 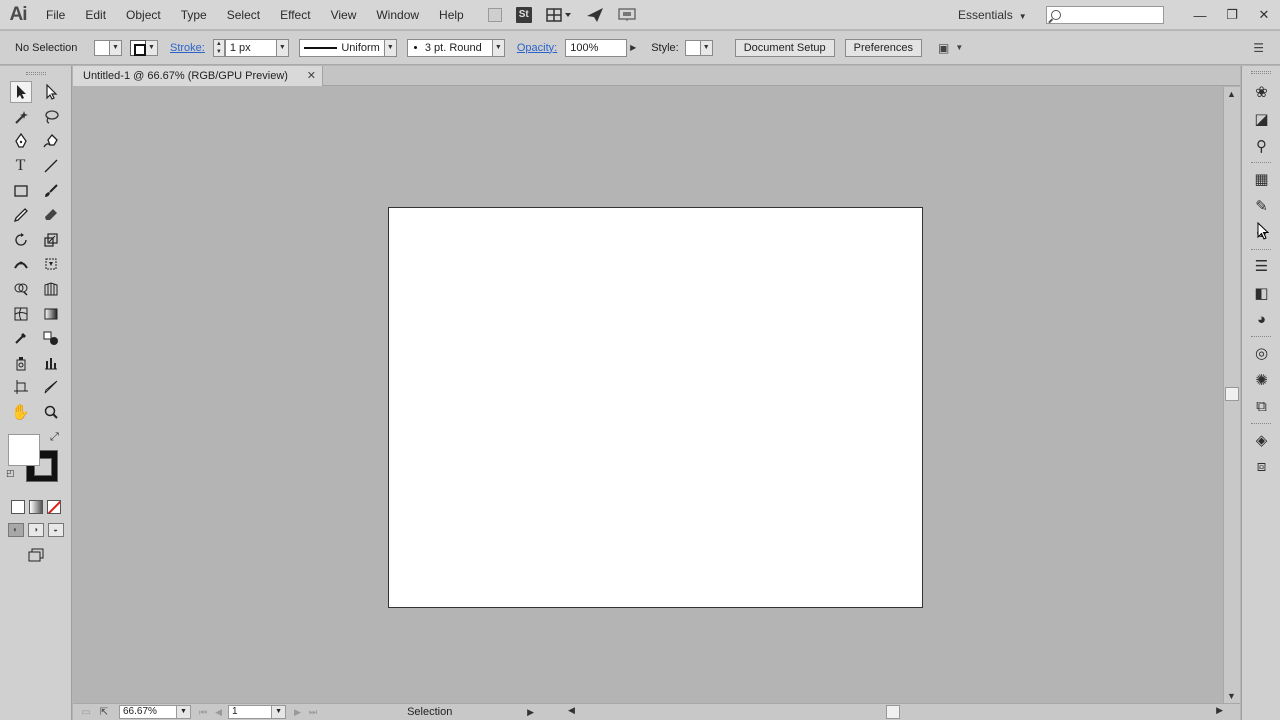 I want to click on menu-select: Select, so click(x=243, y=15).